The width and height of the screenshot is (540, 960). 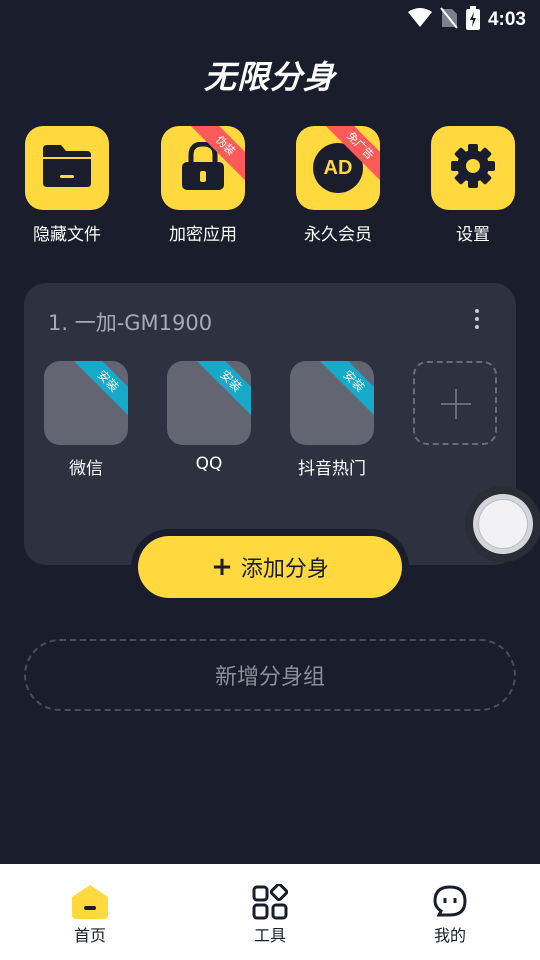 I want to click on wifi-icon, so click(x=419, y=20).